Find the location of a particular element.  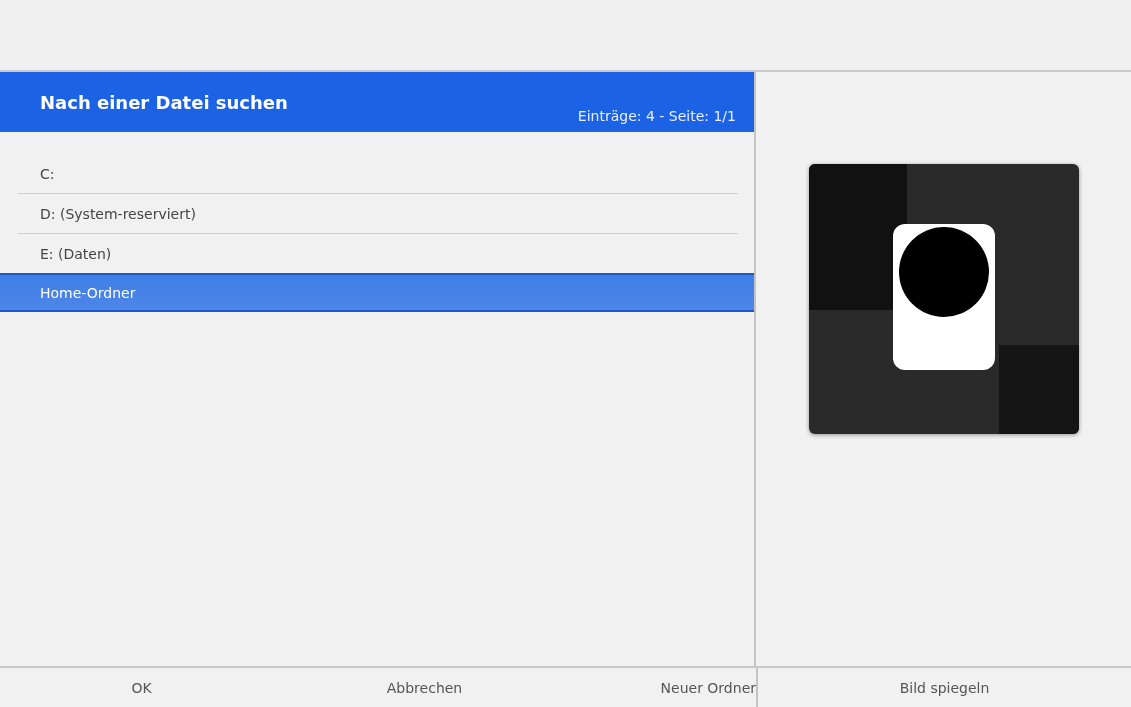

mirror-image-button: Bild spiegeln is located at coordinates (943, 687).